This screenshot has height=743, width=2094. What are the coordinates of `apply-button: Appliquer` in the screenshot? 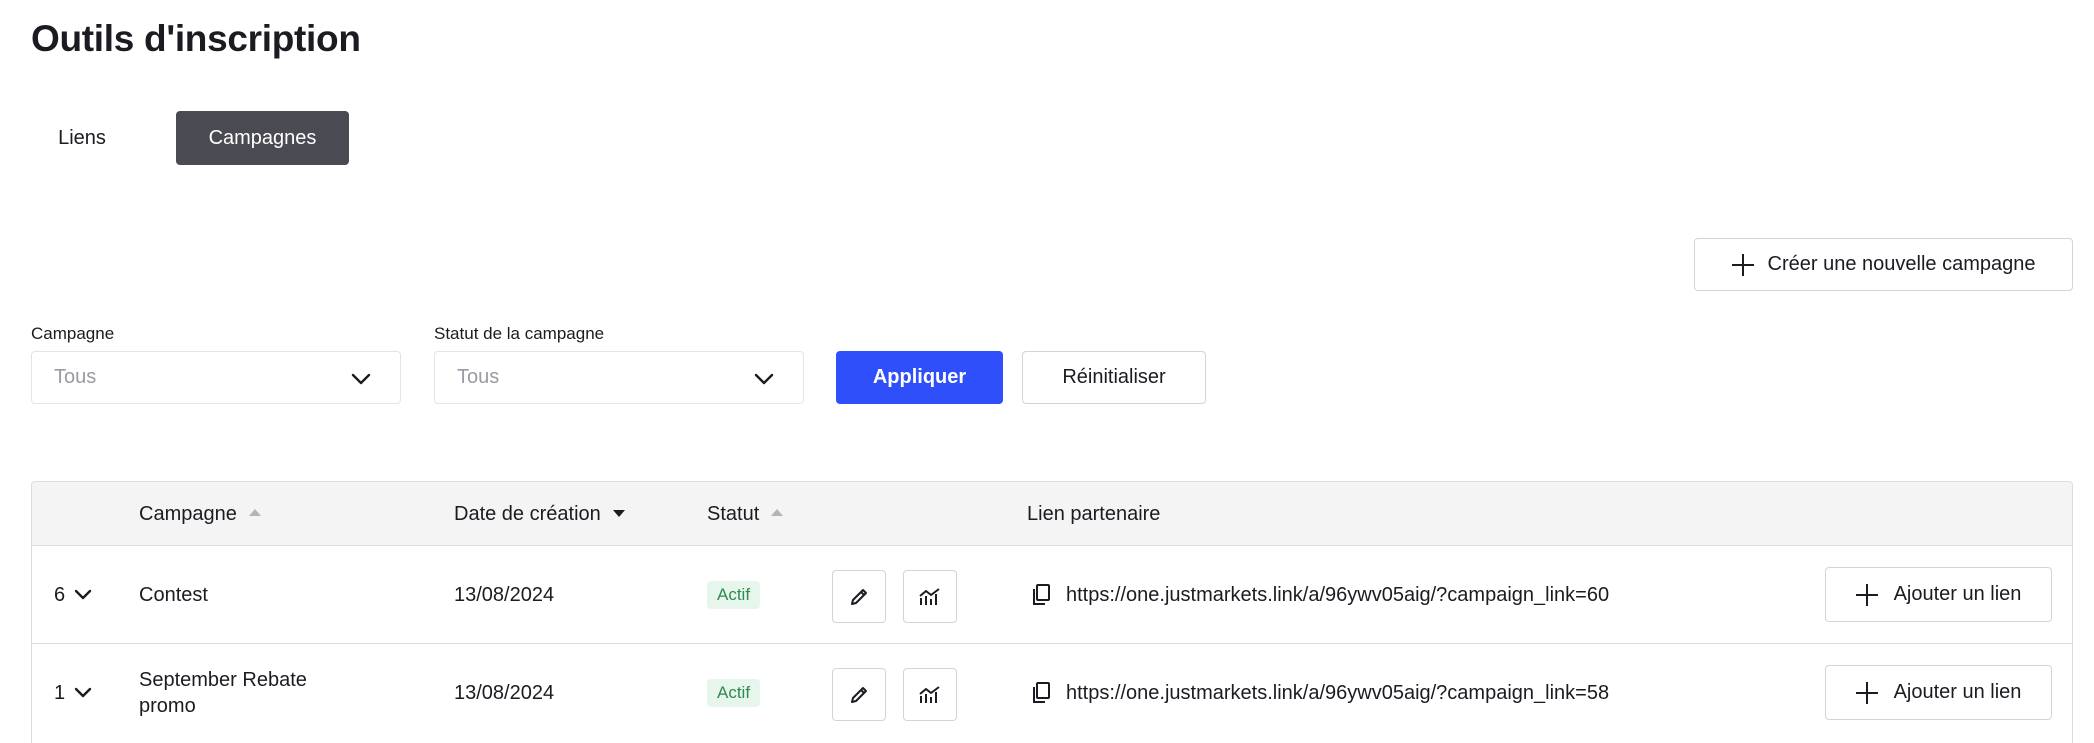 It's located at (919, 377).